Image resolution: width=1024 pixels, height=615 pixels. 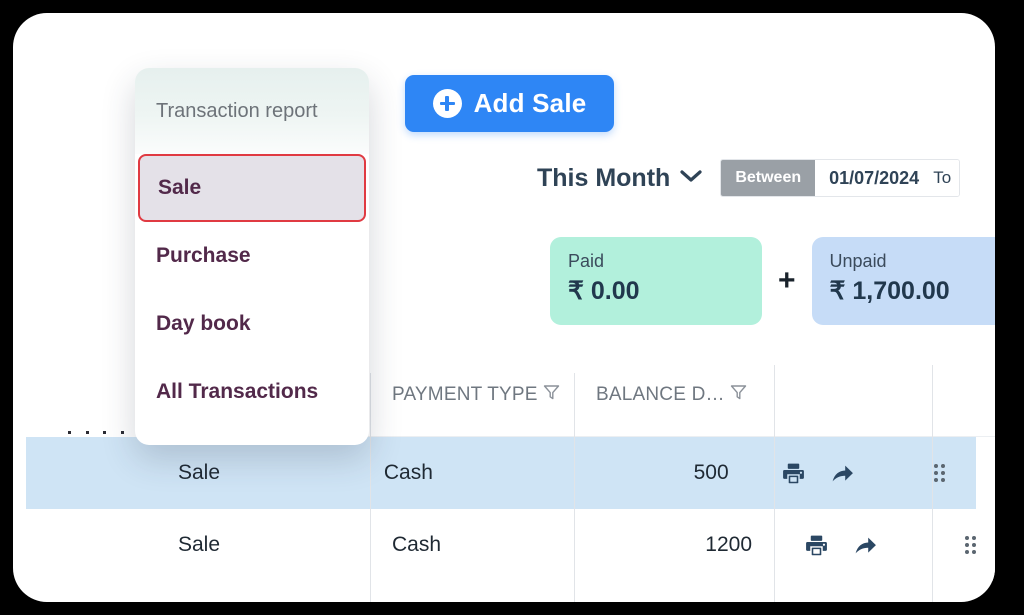 I want to click on dropdown-header: Transaction report, so click(x=252, y=111).